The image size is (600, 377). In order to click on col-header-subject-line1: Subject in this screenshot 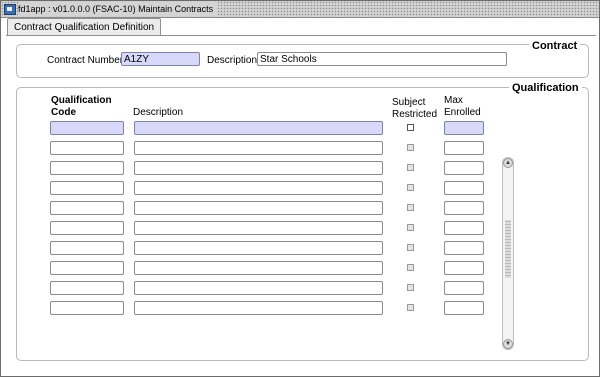, I will do `click(409, 102)`.